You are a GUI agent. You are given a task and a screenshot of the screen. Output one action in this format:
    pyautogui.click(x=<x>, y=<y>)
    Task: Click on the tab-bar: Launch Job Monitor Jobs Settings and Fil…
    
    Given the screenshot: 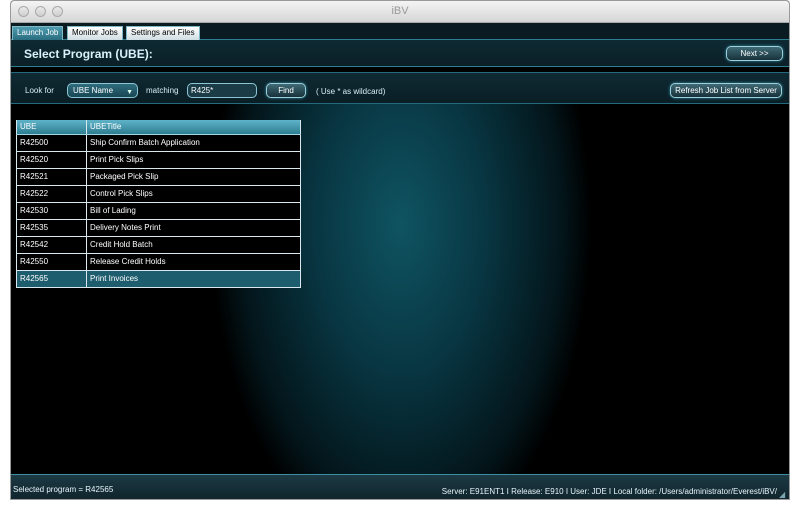 What is the action you would take?
    pyautogui.click(x=400, y=31)
    